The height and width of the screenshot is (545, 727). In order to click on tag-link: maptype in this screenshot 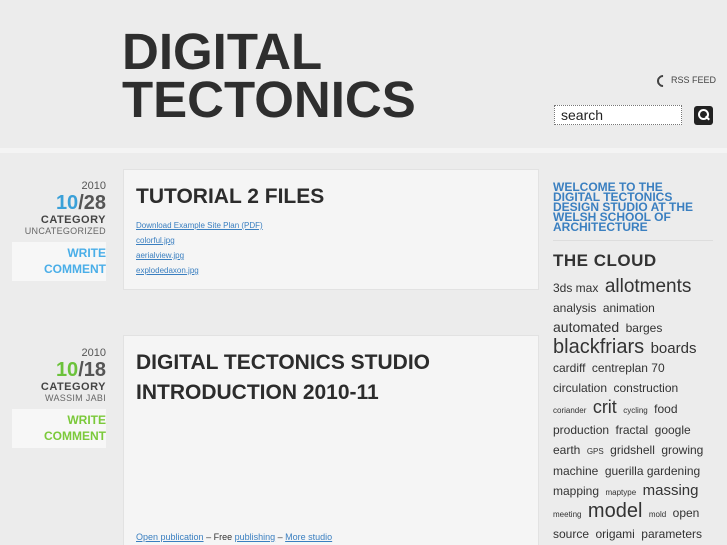, I will do `click(620, 492)`.